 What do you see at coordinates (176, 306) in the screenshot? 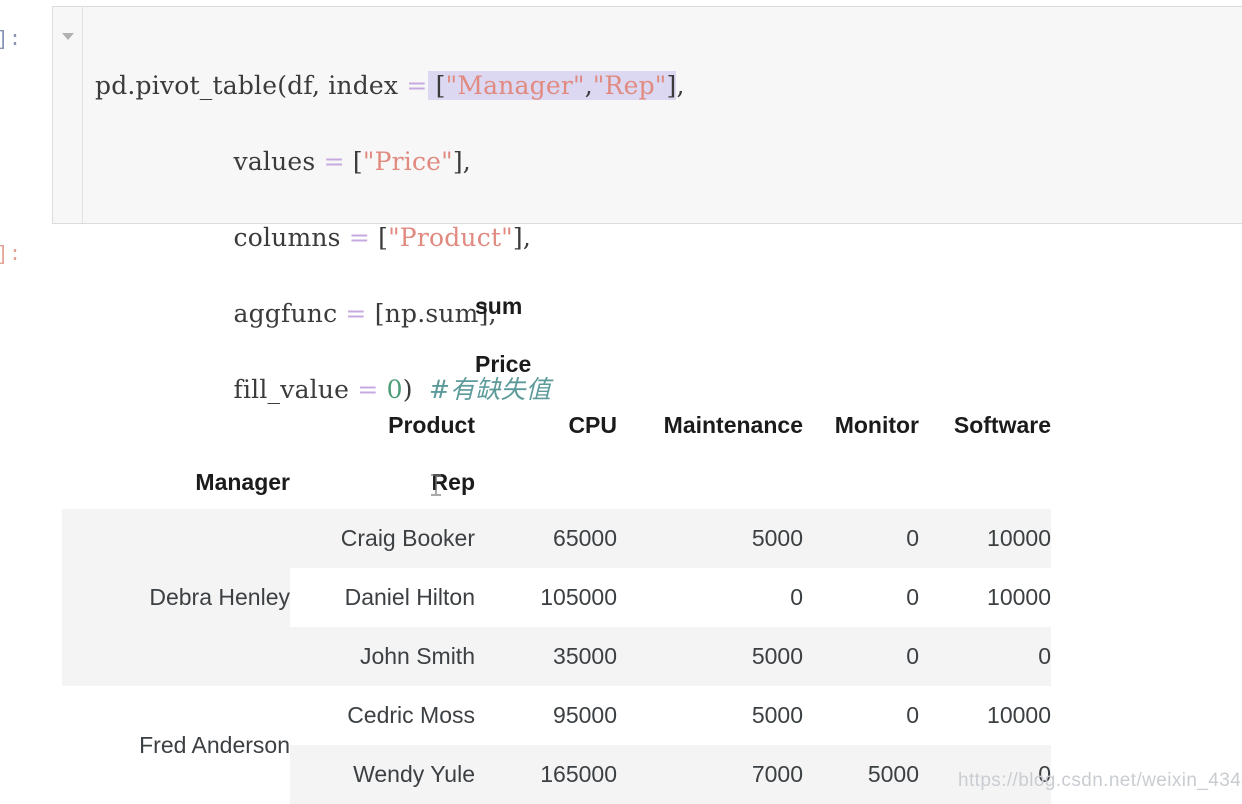
I see `spacer-cell-a` at bounding box center [176, 306].